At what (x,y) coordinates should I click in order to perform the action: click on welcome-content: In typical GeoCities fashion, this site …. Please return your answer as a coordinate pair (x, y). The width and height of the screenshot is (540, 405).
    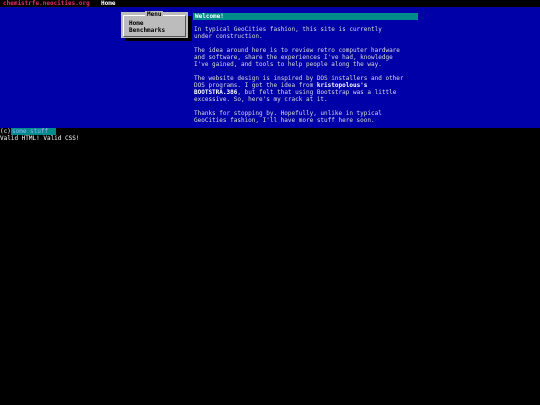
    Looking at the image, I should click on (310, 78).